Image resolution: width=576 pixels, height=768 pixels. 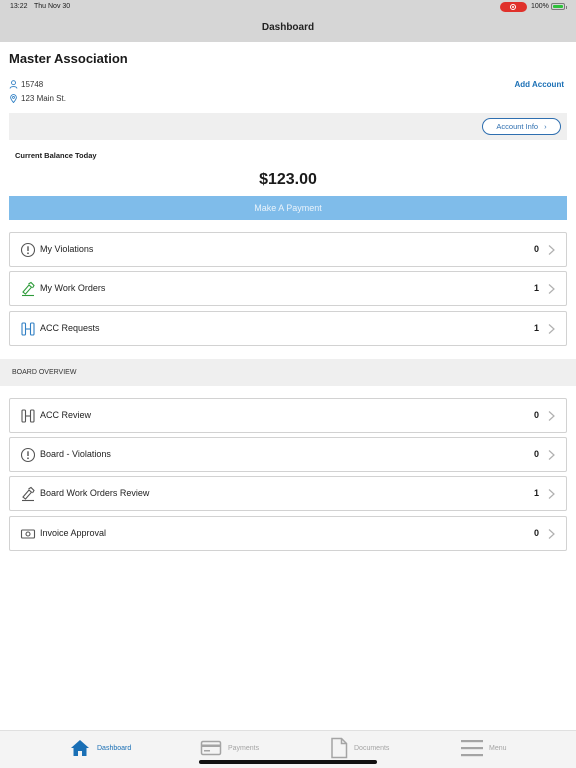 What do you see at coordinates (32, 84) in the screenshot?
I see `account-id: 15748` at bounding box center [32, 84].